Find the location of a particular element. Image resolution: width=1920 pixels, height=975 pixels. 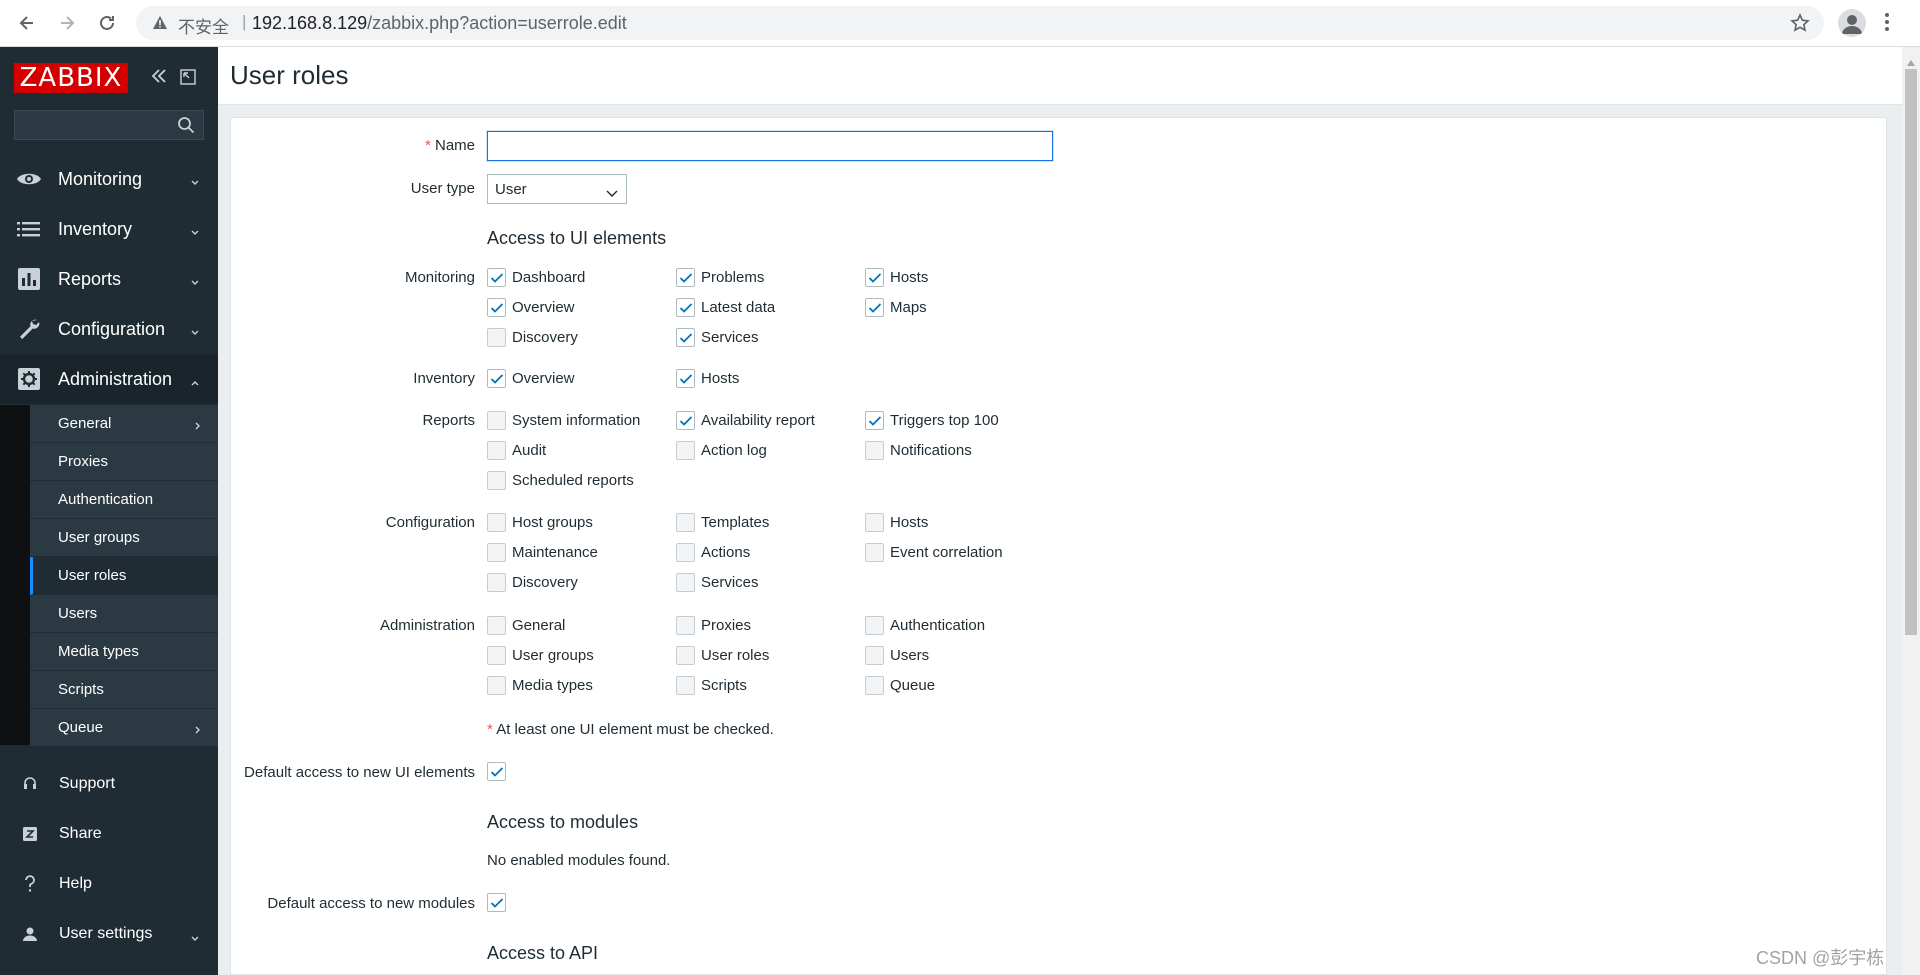

sidebar-search-input is located at coordinates (95, 125).